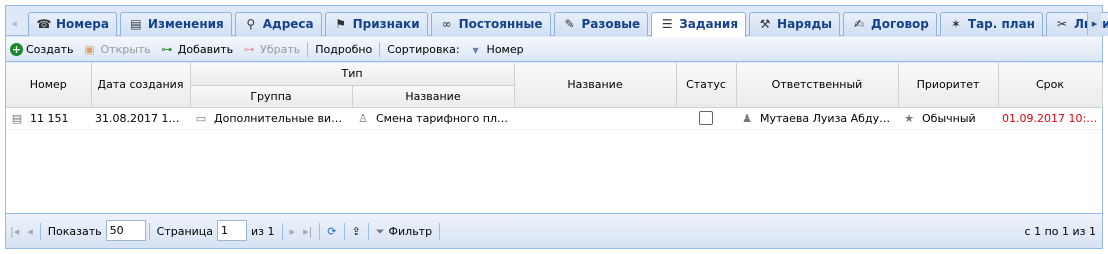 The image size is (1108, 254). What do you see at coordinates (14, 23) in the screenshot?
I see `tab-scroll-left-button: ◂` at bounding box center [14, 23].